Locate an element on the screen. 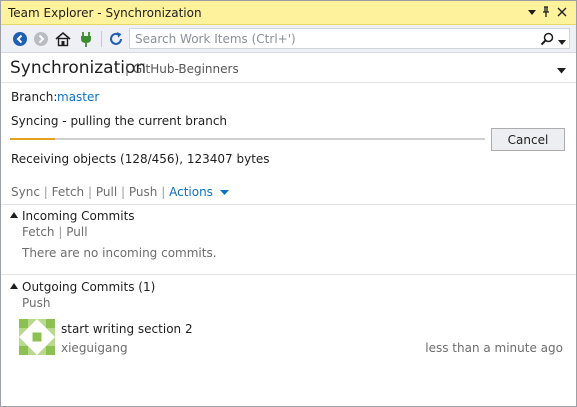 Image resolution: width=577 pixels, height=407 pixels. search-icon is located at coordinates (547, 39).